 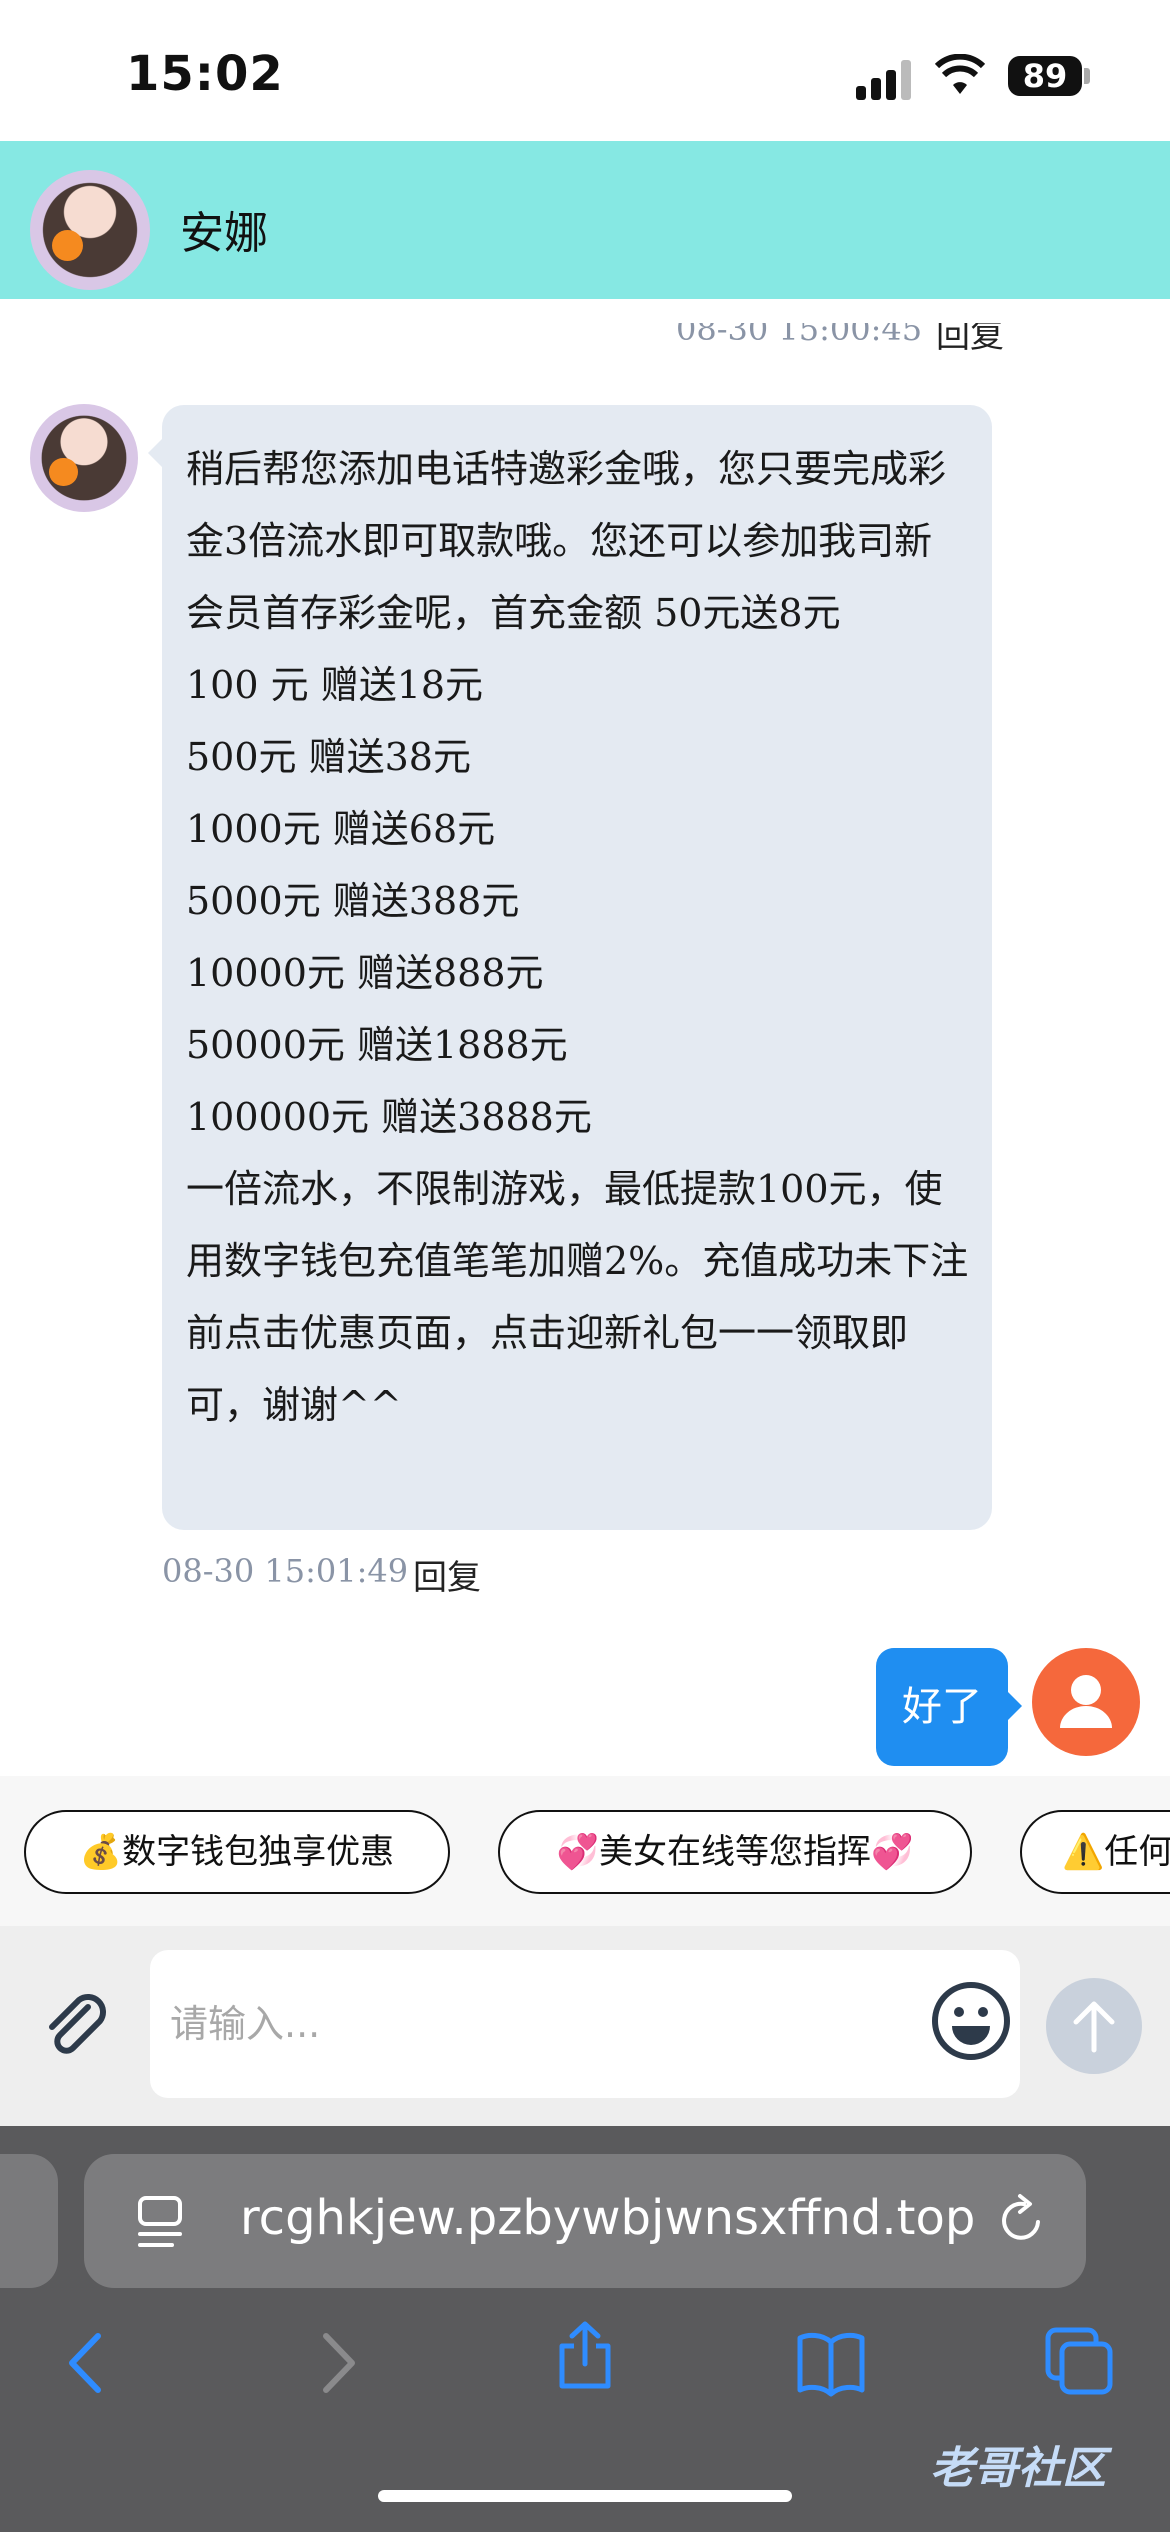 I want to click on back-icon, so click(x=87, y=2363).